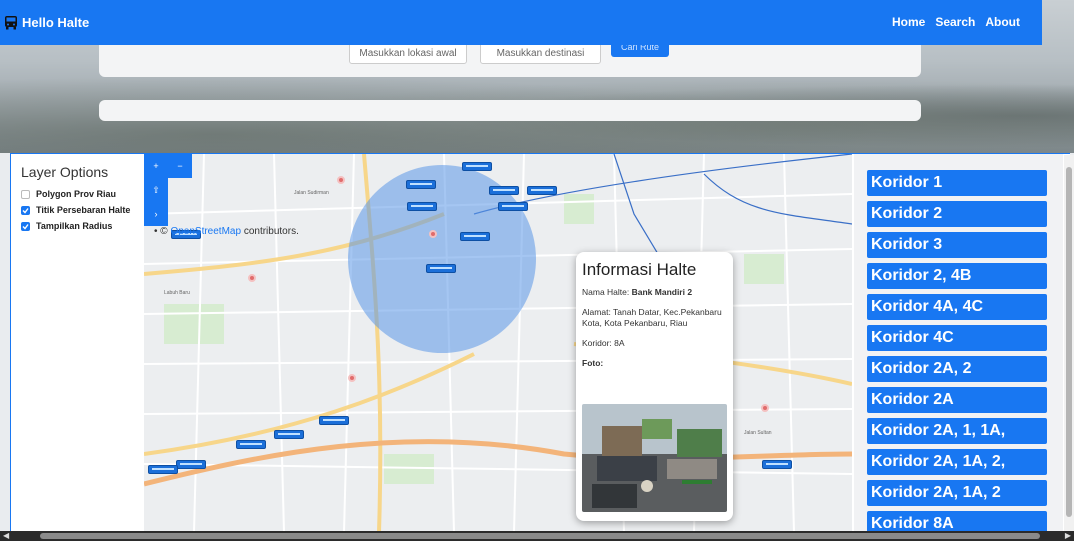  What do you see at coordinates (619, 343) in the screenshot?
I see `koridor-value: 8A` at bounding box center [619, 343].